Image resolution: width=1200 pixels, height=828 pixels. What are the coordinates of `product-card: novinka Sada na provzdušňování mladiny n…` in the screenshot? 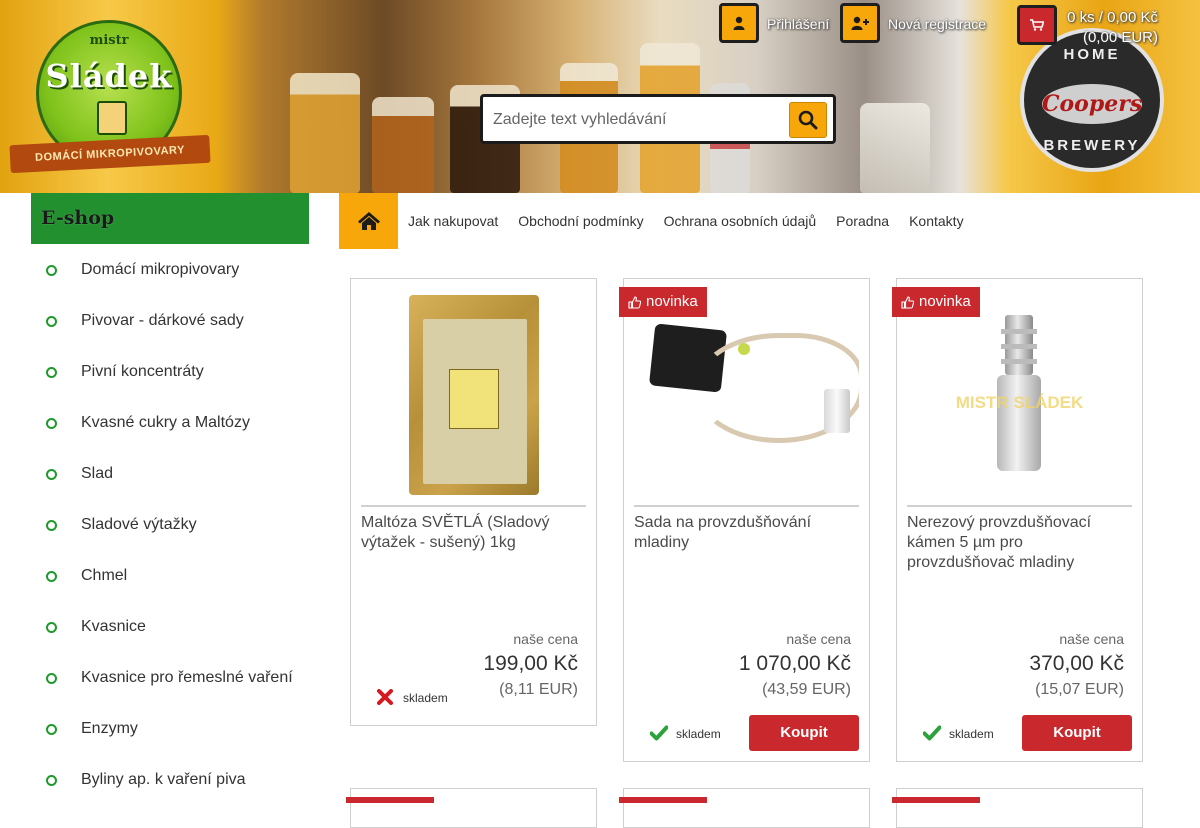 It's located at (744, 520).